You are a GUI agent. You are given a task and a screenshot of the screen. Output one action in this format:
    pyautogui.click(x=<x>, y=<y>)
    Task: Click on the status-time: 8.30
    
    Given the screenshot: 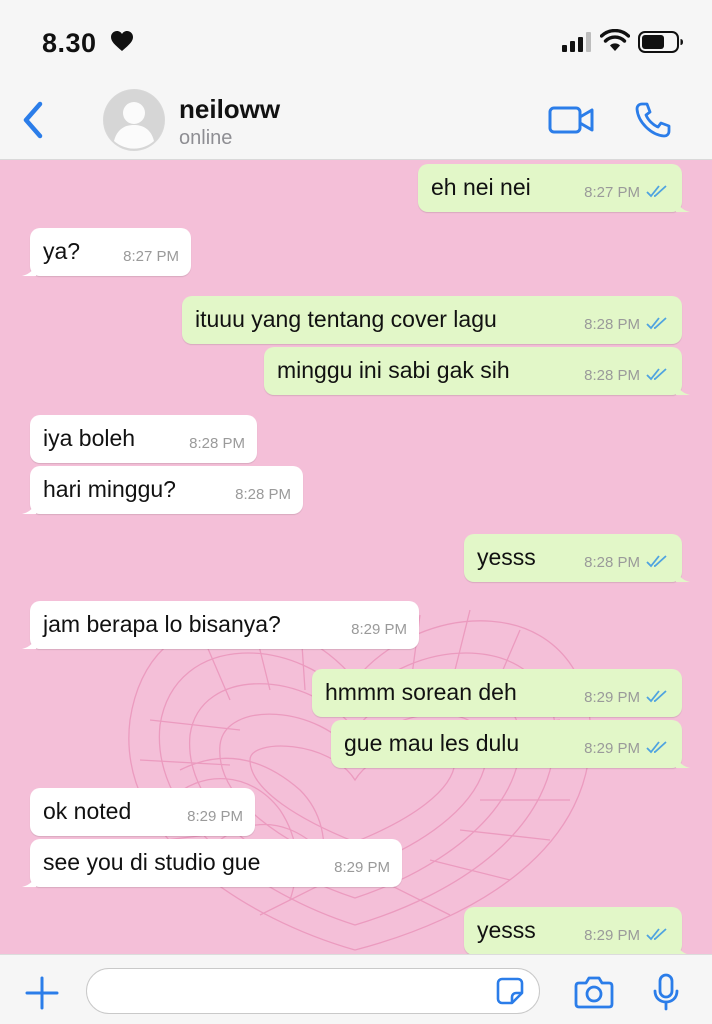 What is the action you would take?
    pyautogui.click(x=69, y=43)
    